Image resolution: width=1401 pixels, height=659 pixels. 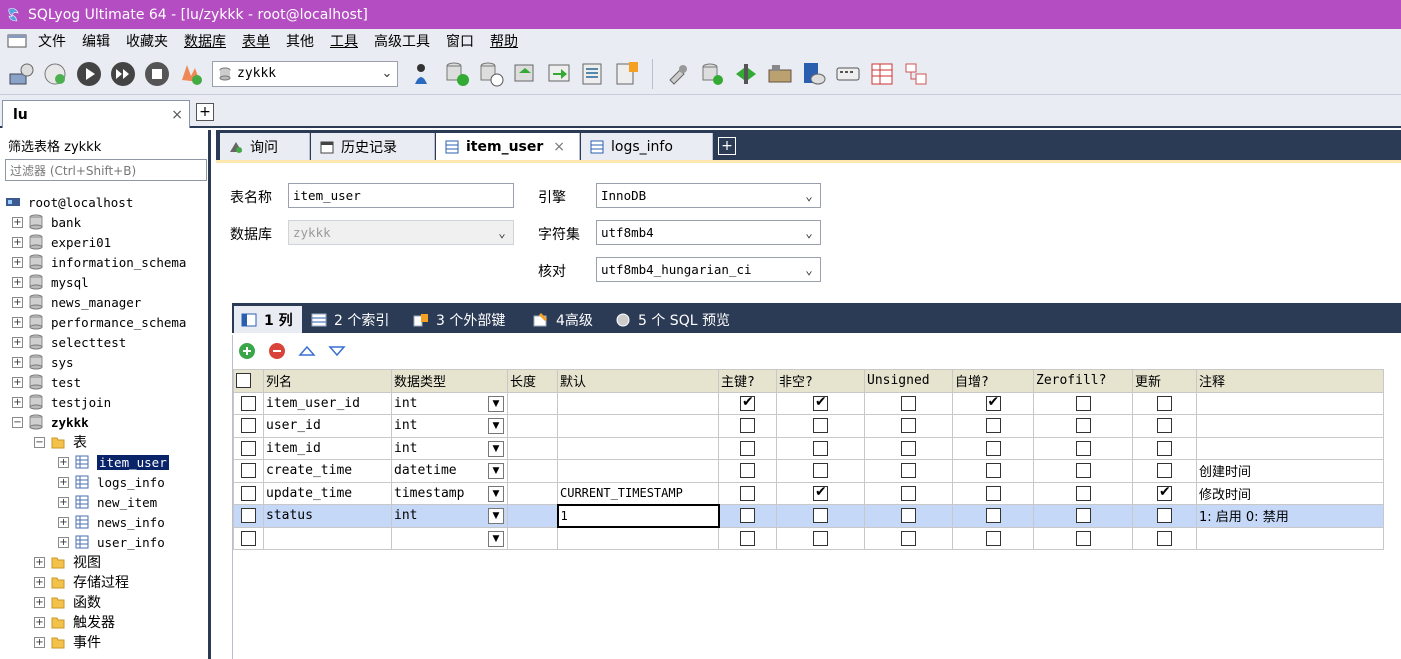 What do you see at coordinates (104, 462) in the screenshot?
I see `tree-node: + item_user` at bounding box center [104, 462].